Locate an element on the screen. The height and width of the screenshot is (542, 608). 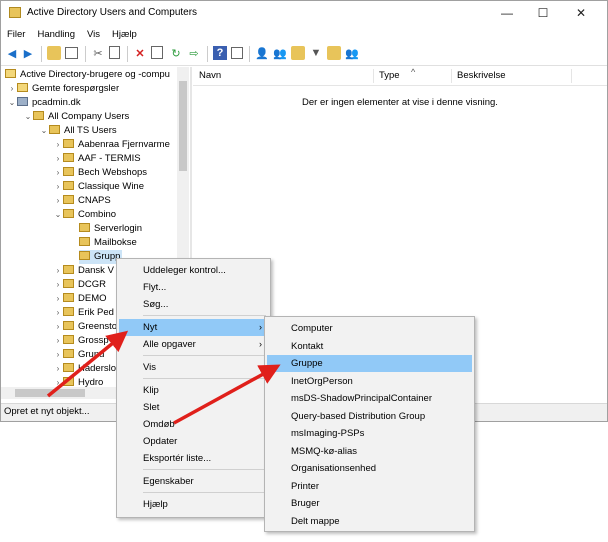
tree-domain: ⌄ pcadmin.dk is located at coordinates (44, 103).